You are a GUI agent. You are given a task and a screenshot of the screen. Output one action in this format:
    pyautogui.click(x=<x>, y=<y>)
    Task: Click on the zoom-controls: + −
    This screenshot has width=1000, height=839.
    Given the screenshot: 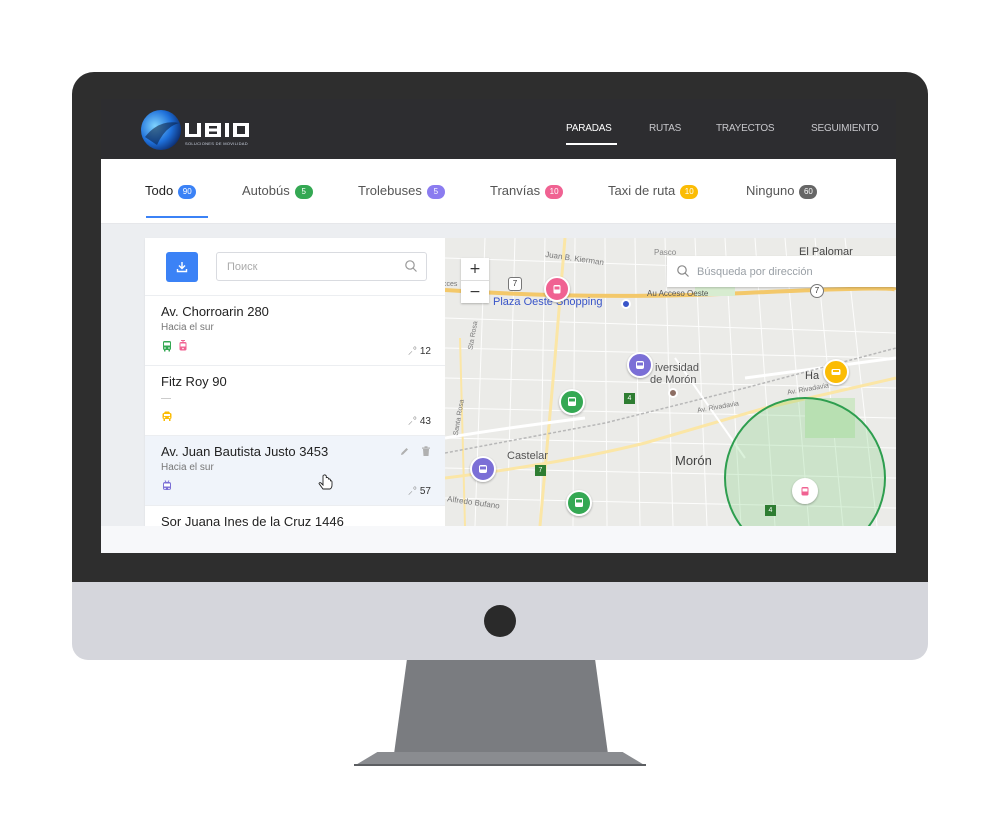 What is the action you would take?
    pyautogui.click(x=475, y=280)
    